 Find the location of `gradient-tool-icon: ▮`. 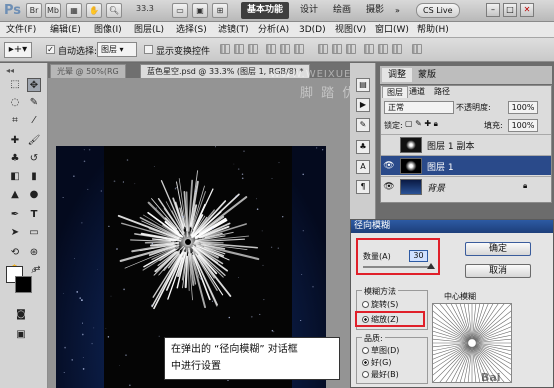

gradient-tool-icon: ▮ is located at coordinates (34, 177).